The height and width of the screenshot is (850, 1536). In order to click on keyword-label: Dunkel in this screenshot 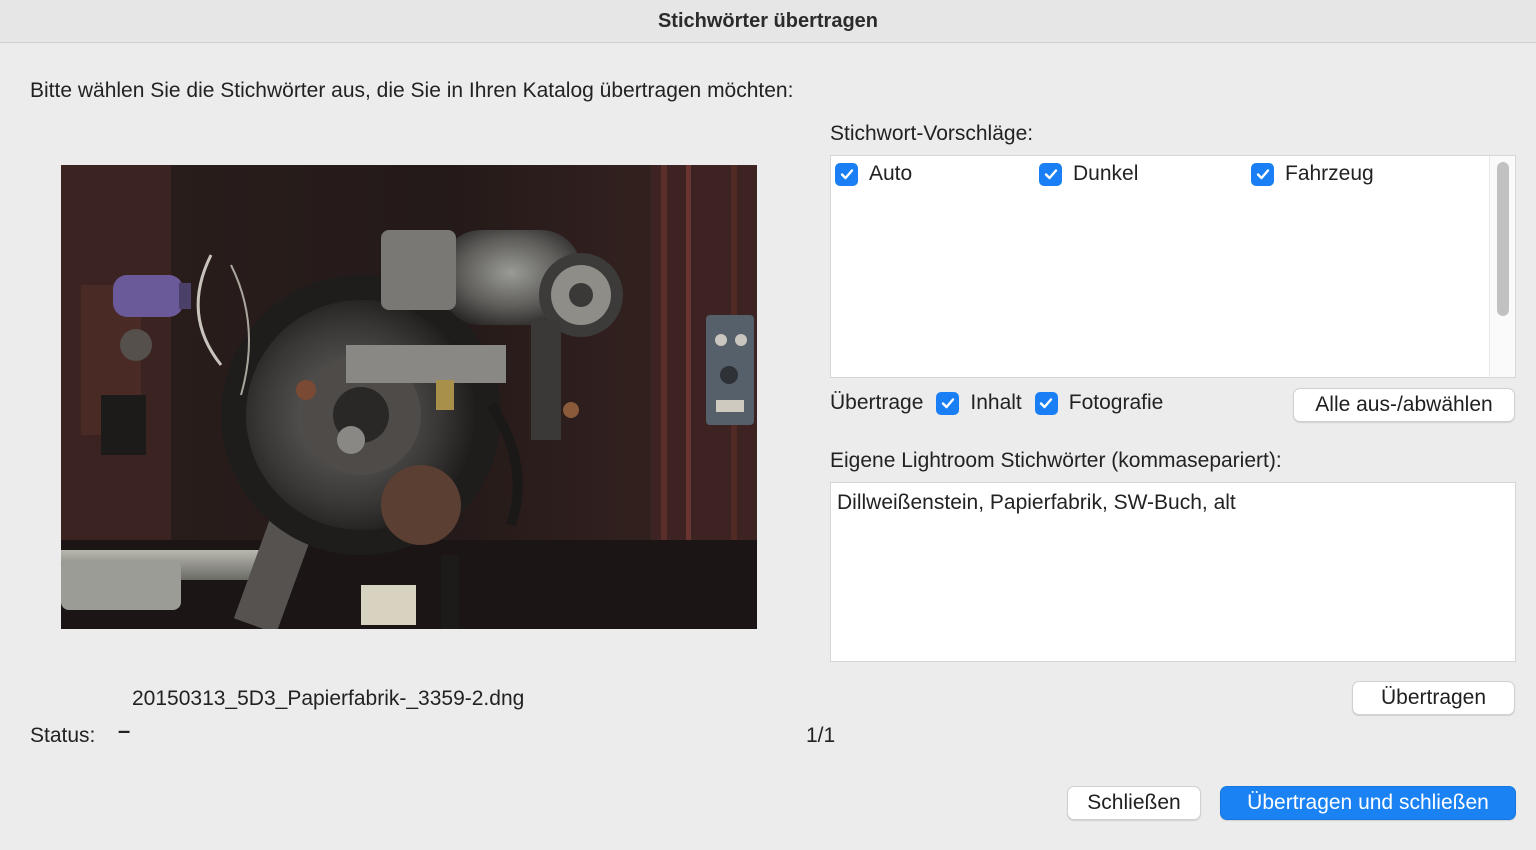, I will do `click(1106, 173)`.